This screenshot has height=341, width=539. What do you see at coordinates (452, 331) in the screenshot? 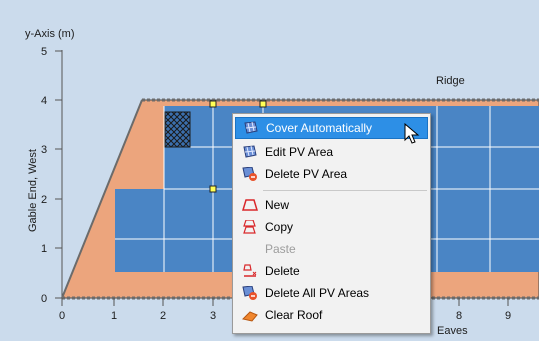
I see `eaves-label: Eaves` at bounding box center [452, 331].